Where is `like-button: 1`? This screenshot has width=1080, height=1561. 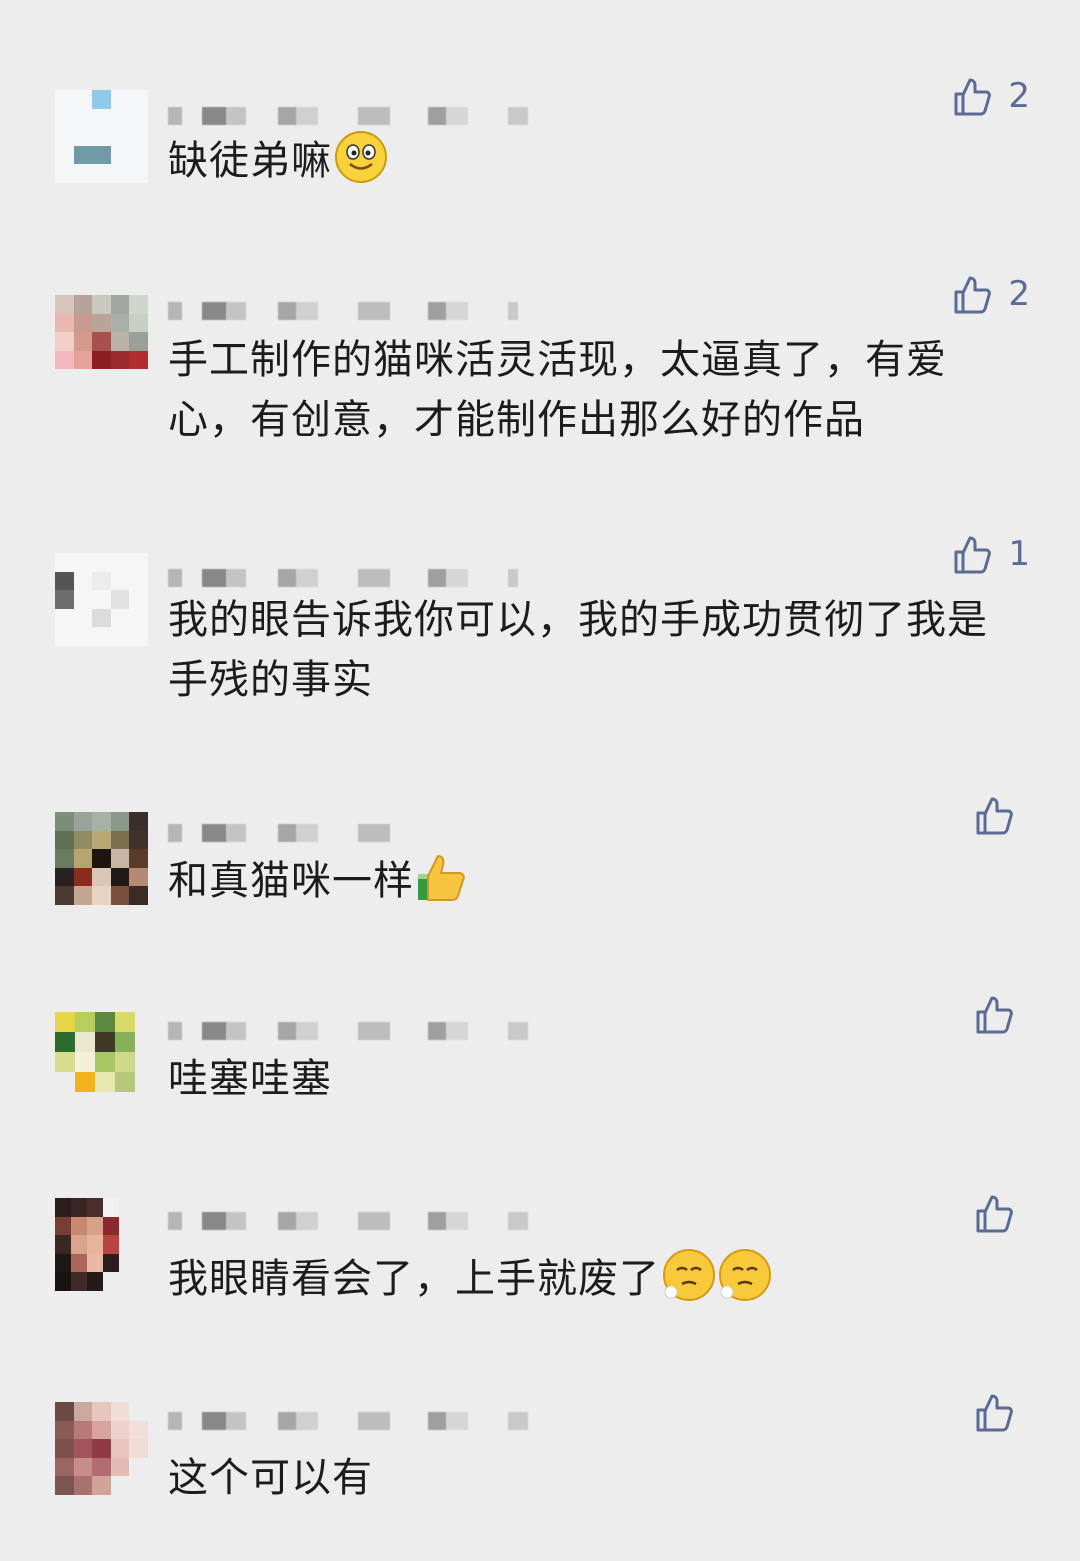 like-button: 1 is located at coordinates (990, 554).